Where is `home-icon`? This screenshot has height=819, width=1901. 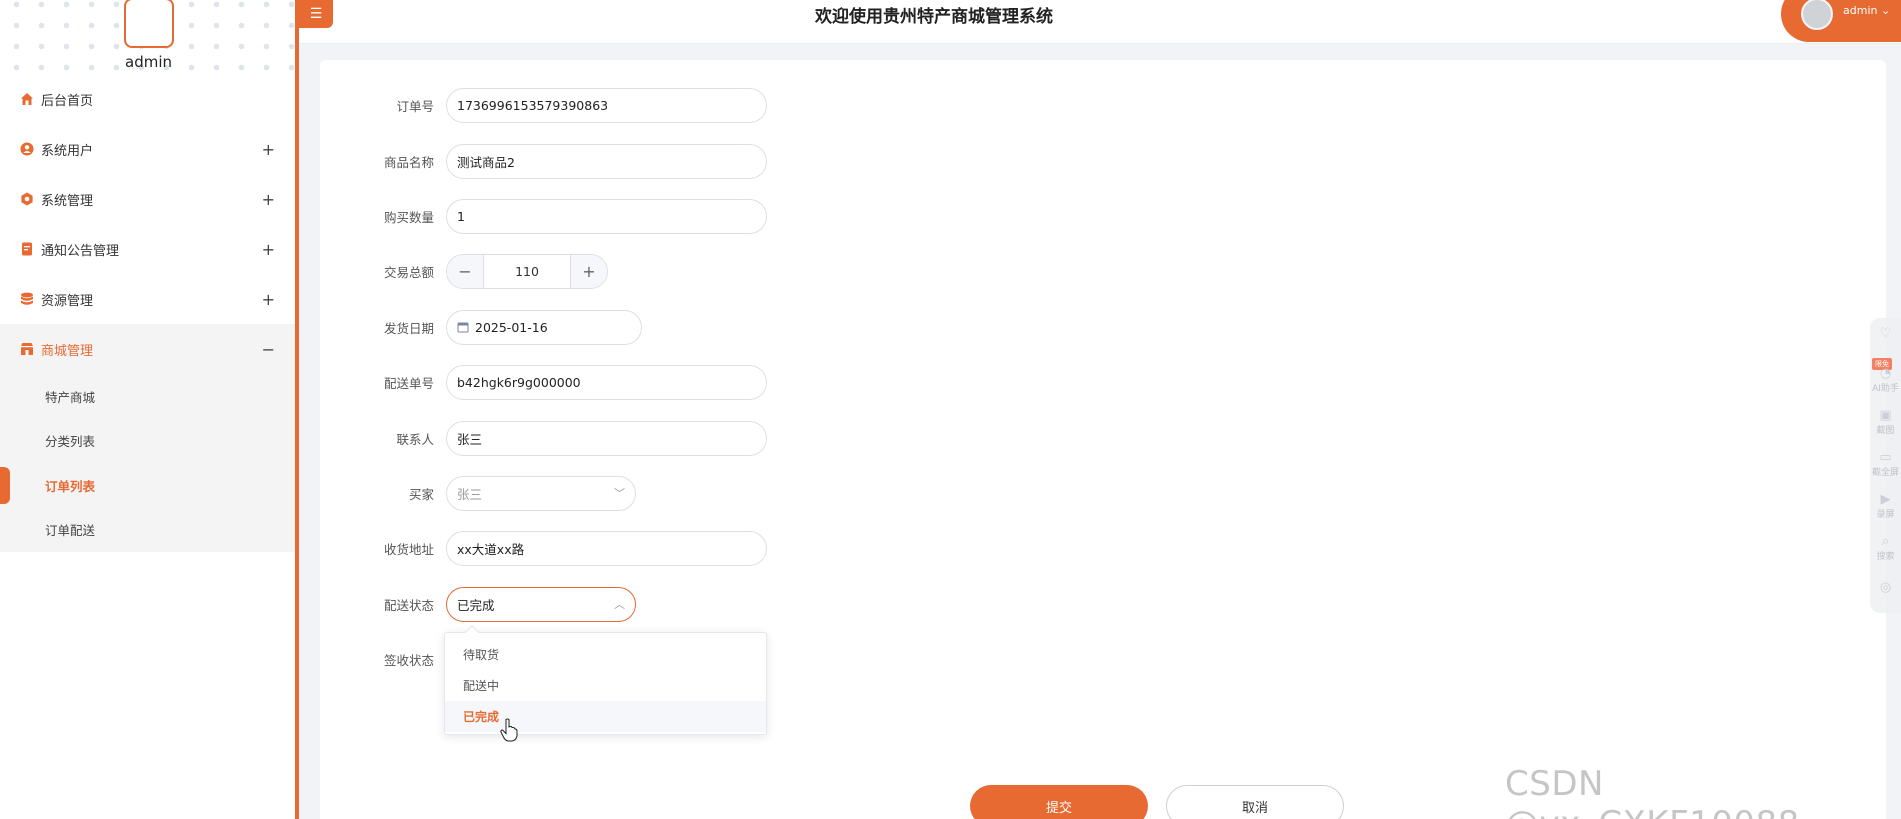 home-icon is located at coordinates (26, 99).